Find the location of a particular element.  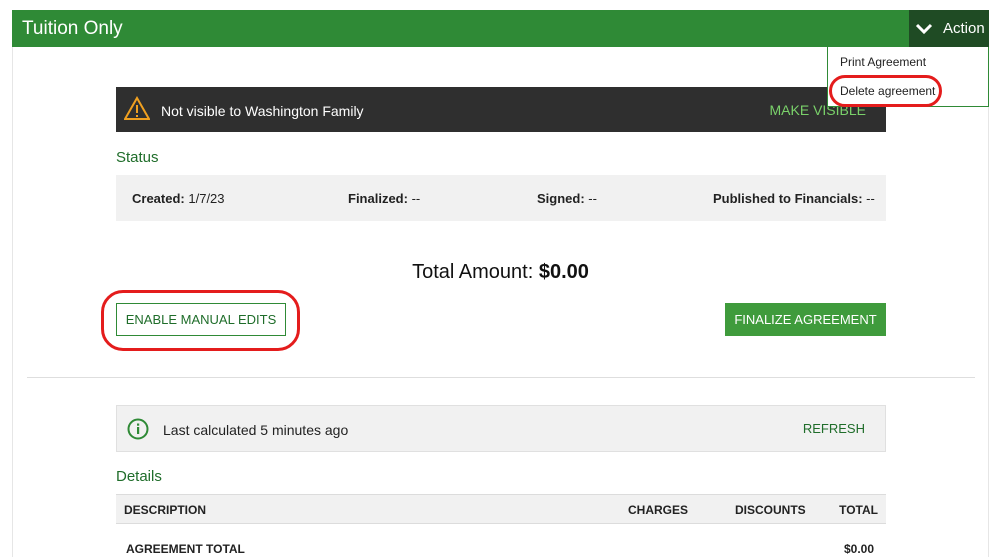

finalized-value: -- is located at coordinates (416, 198).